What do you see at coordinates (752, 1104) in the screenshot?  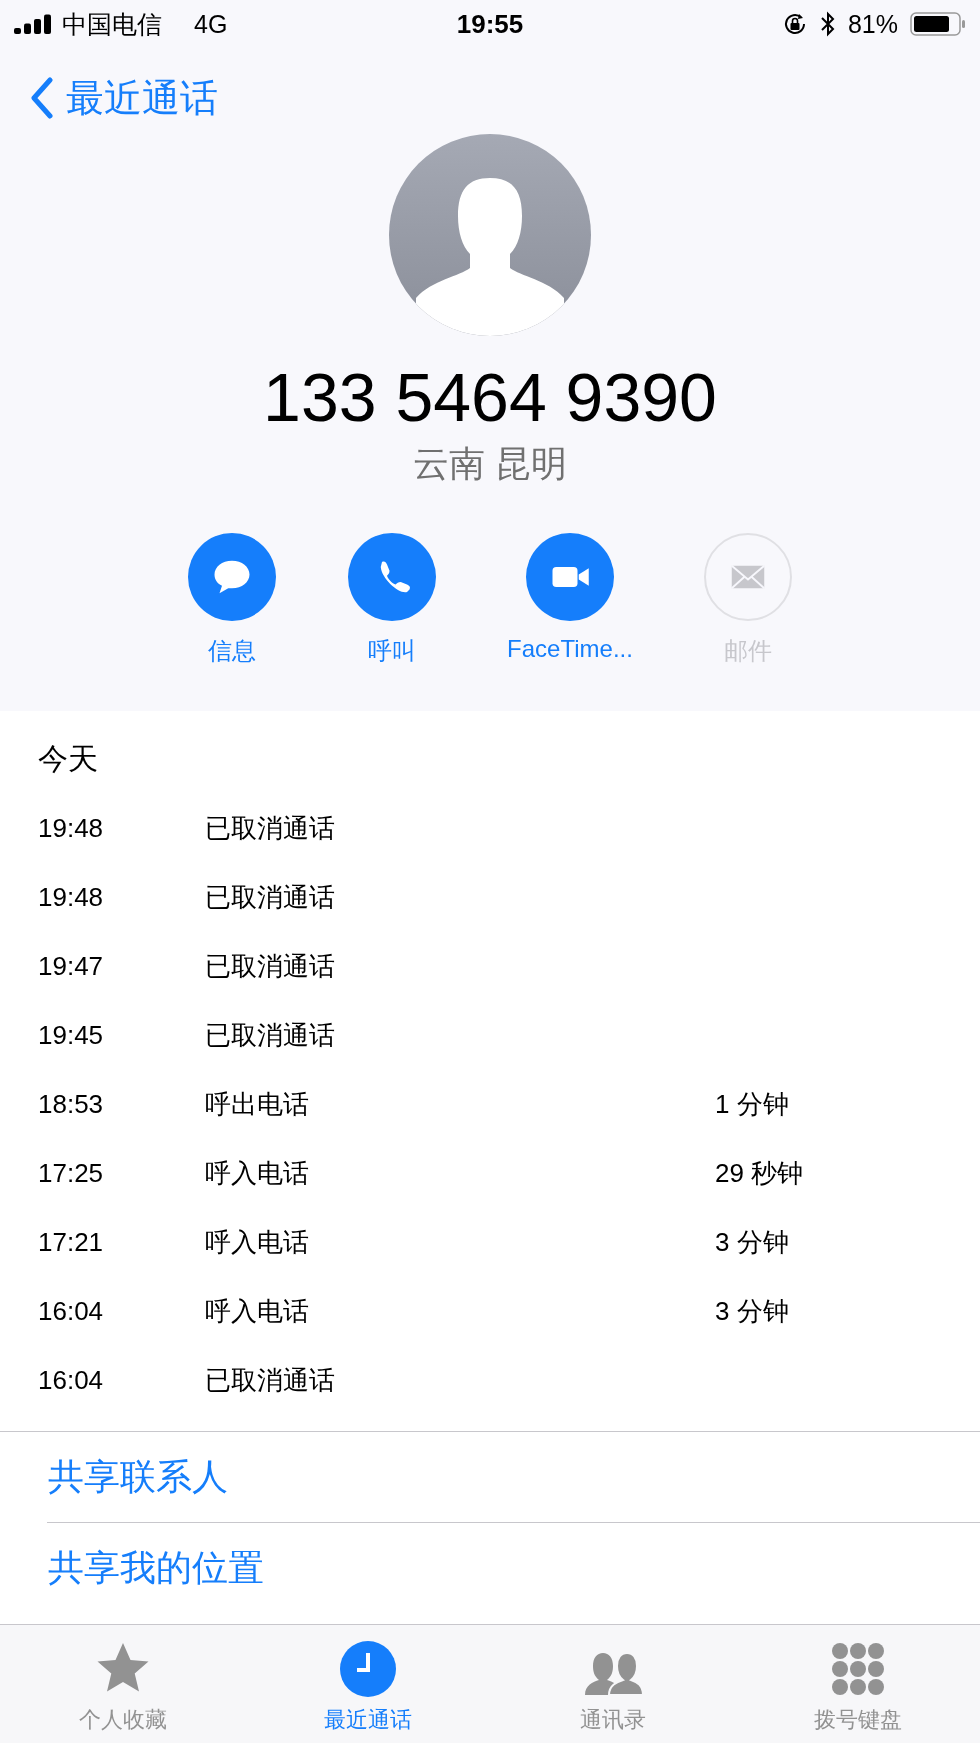 I see `call-duration: 1 分钟` at bounding box center [752, 1104].